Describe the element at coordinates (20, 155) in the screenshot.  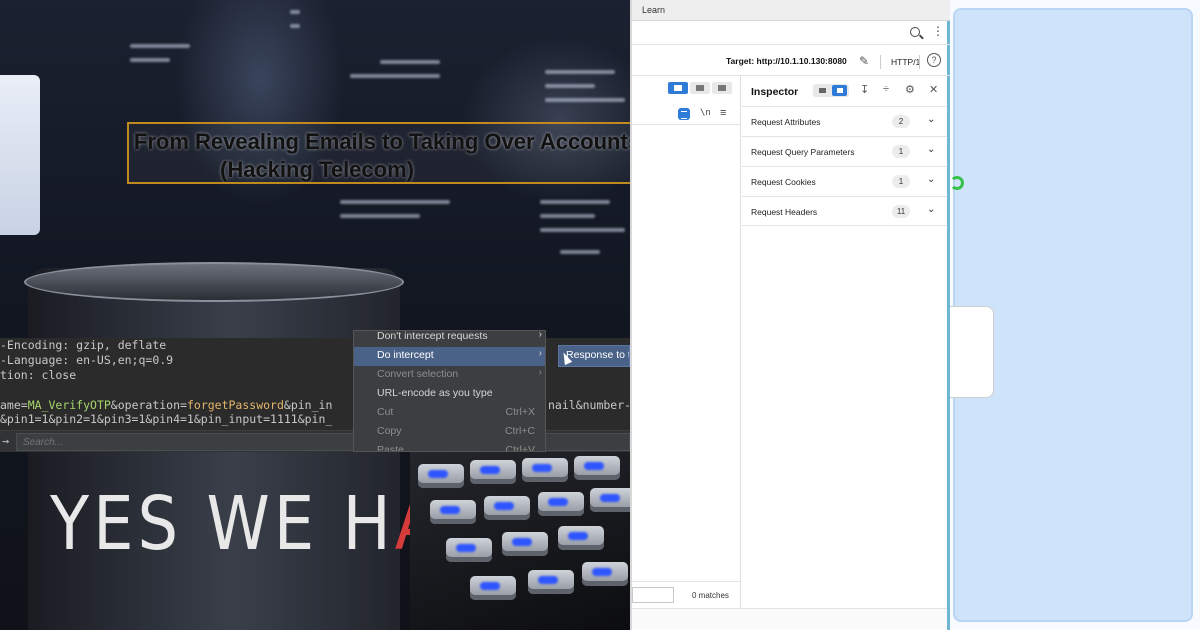
I see `monitor-glare` at that location.